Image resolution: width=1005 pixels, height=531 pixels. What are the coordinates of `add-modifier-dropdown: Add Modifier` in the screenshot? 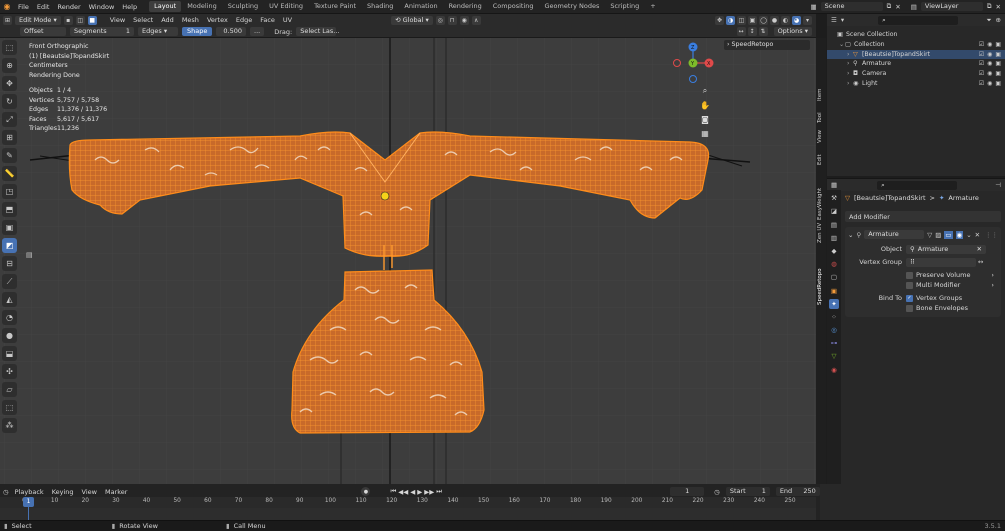 It's located at (869, 217).